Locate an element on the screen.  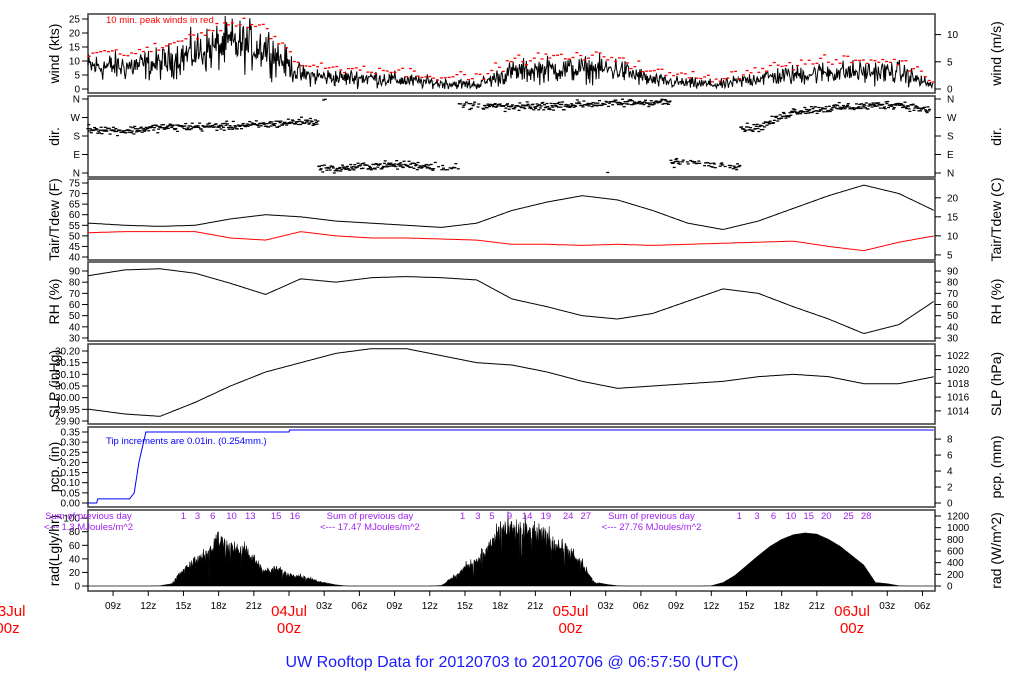
dir-left-tick-label: W is located at coordinates (76, 118).